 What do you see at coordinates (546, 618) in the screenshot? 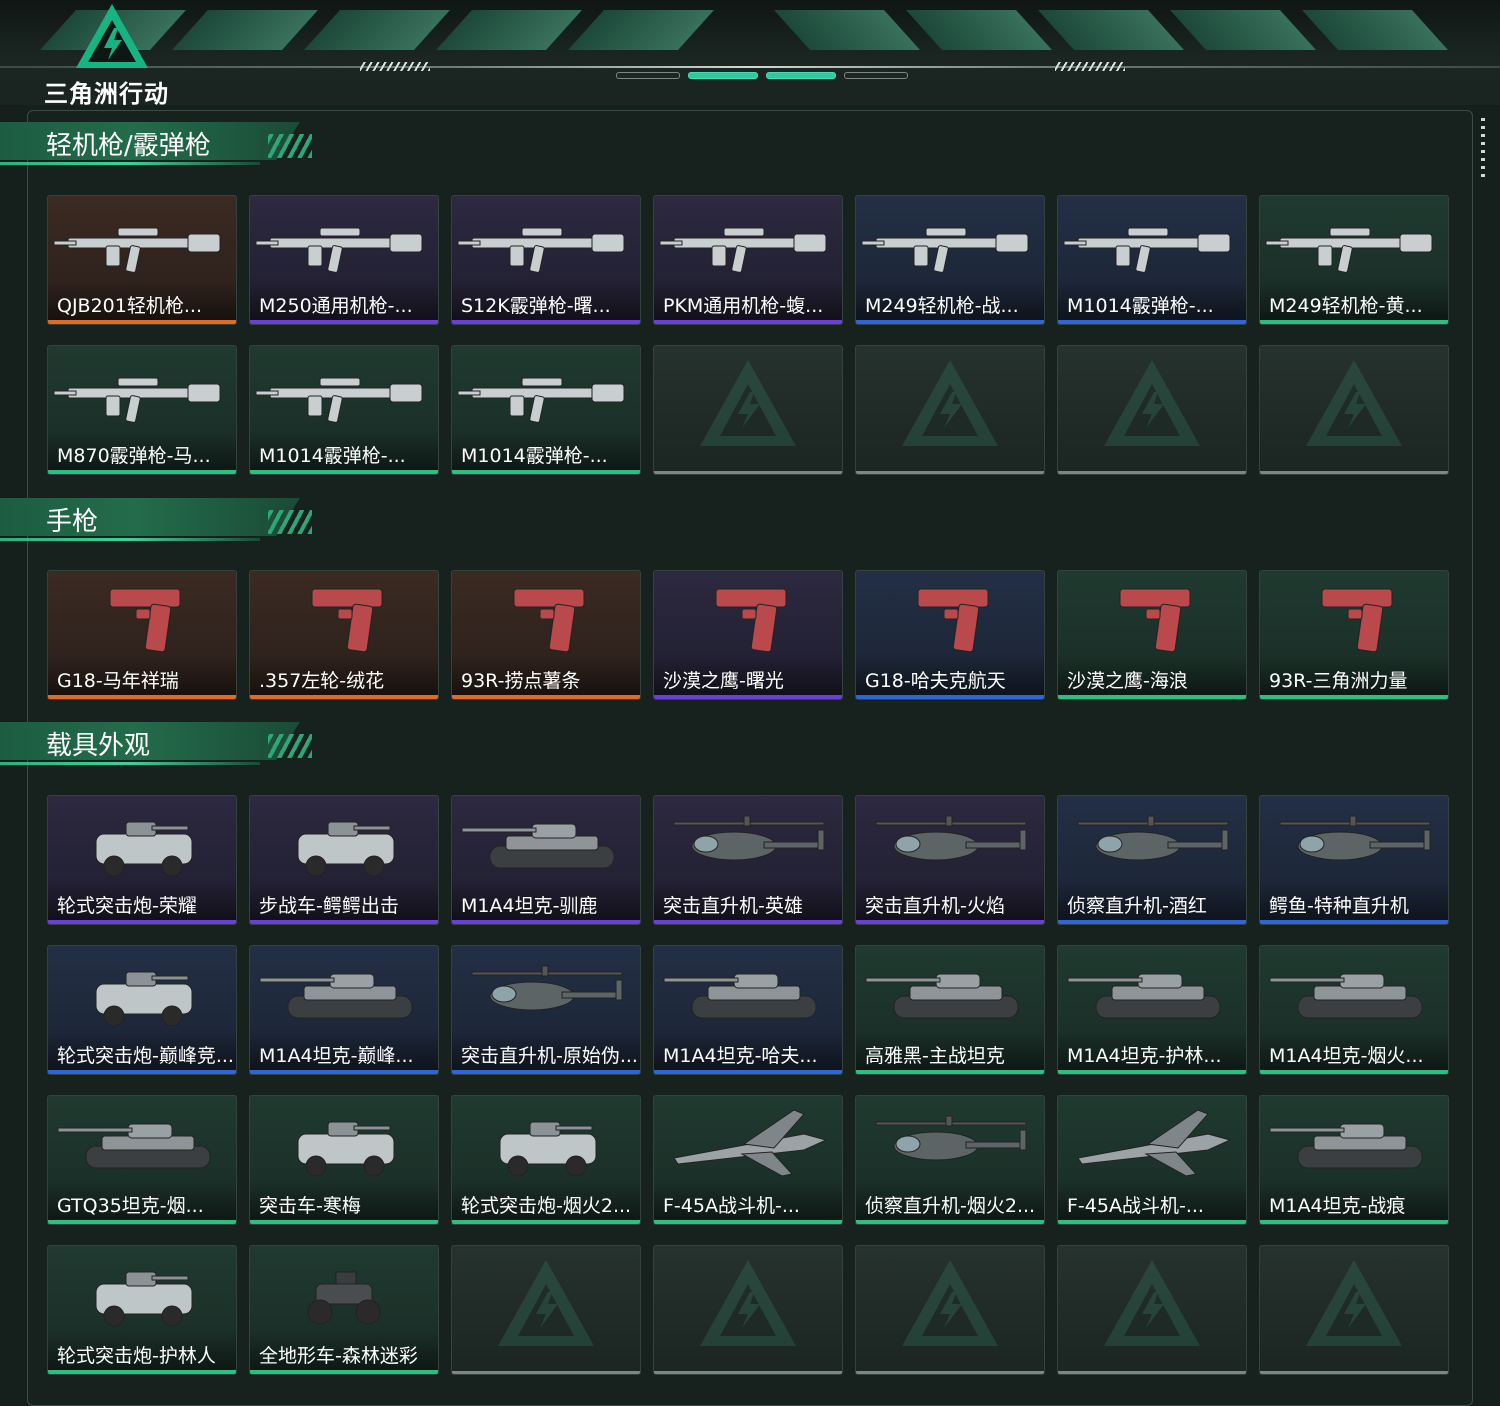
I see `pistol-icon` at bounding box center [546, 618].